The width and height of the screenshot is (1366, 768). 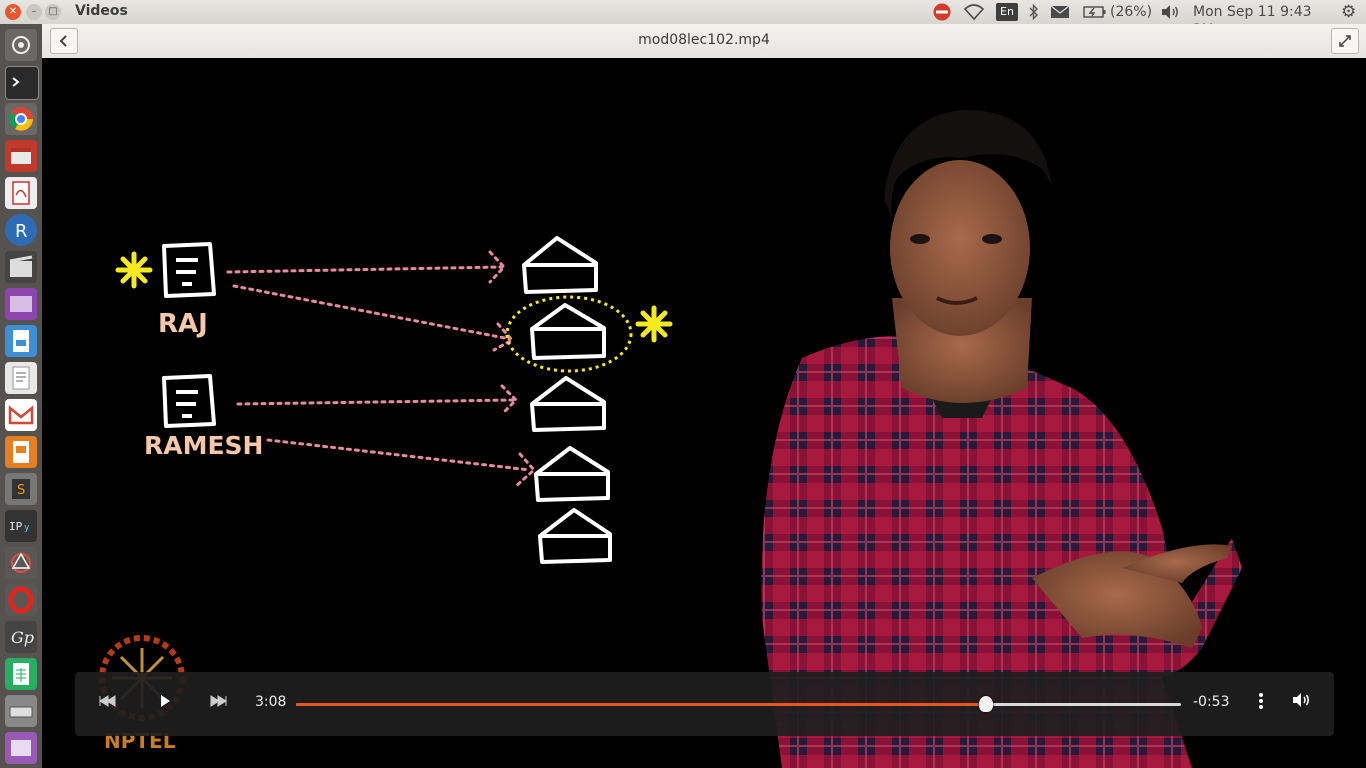 I want to click on presentation-icon, so click(x=21, y=452).